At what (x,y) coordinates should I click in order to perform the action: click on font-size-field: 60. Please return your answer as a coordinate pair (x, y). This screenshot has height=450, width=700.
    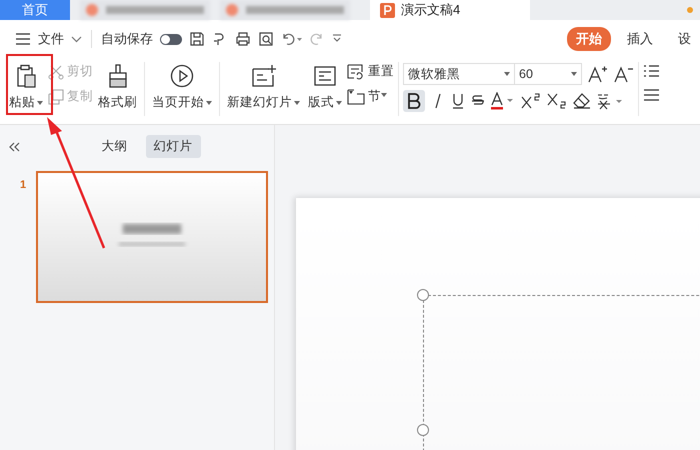
    Looking at the image, I should click on (548, 74).